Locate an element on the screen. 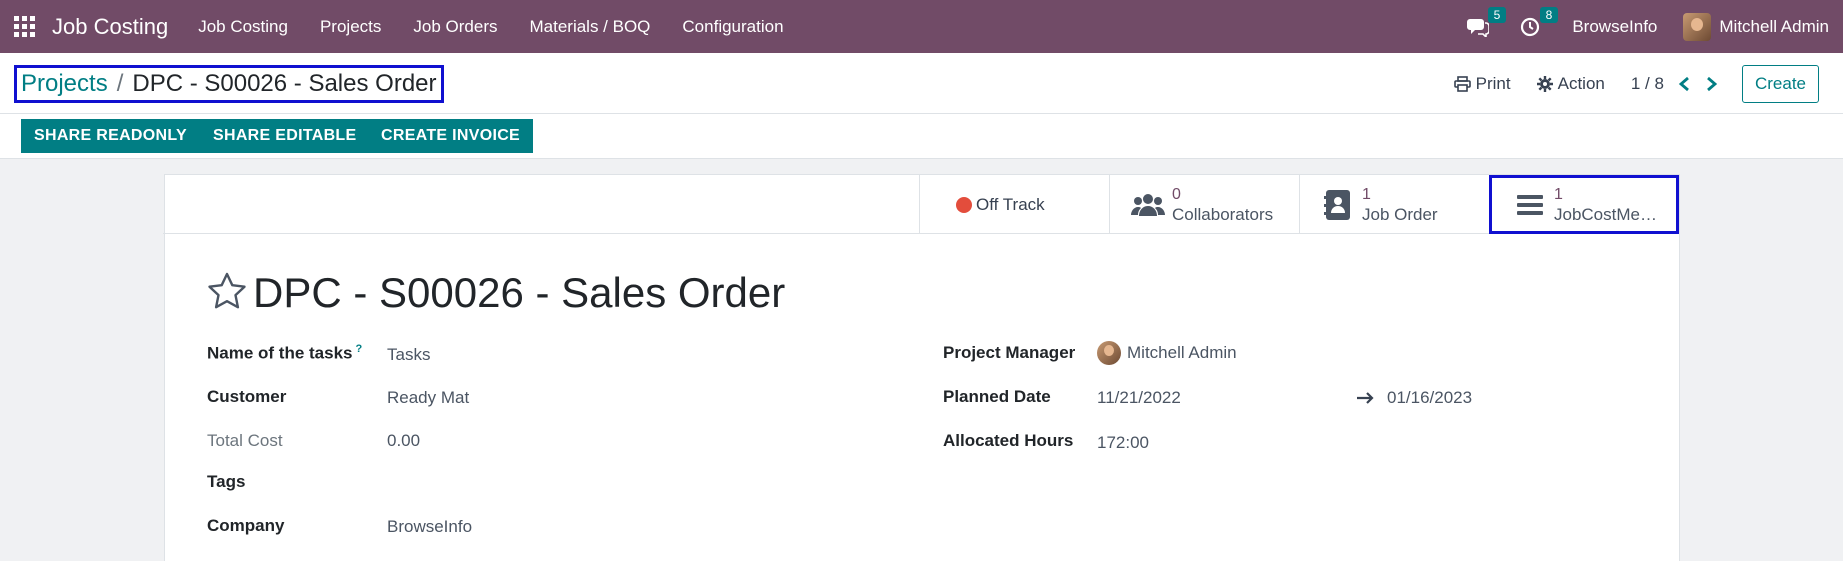  breadcrumb: Projects / DPC - S00026 - Sales Order is located at coordinates (229, 84).